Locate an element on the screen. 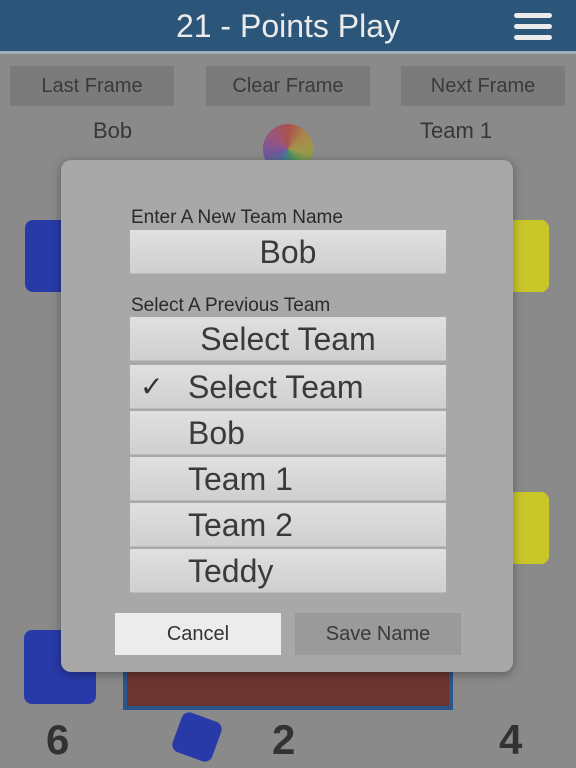  previous-team-label: Select A Previous Team is located at coordinates (231, 305).